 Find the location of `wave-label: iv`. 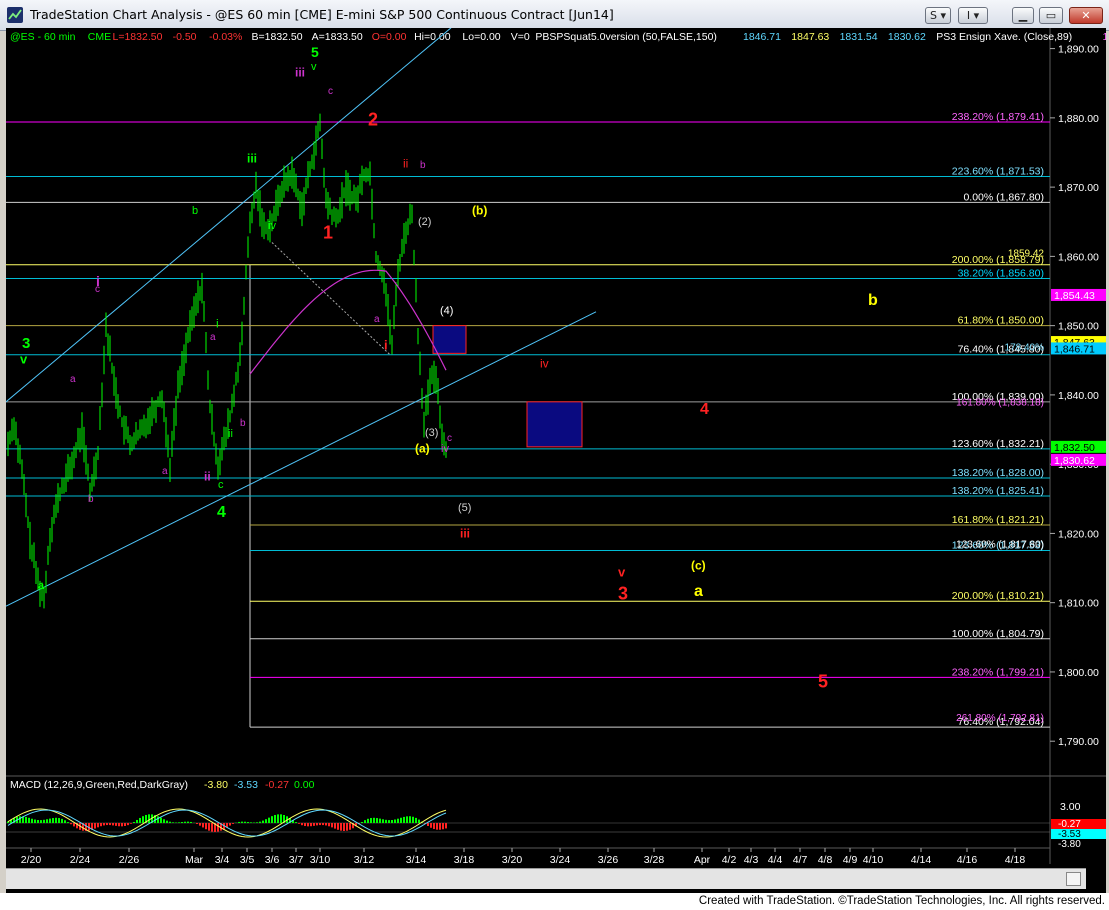

wave-label: iv is located at coordinates (445, 449).